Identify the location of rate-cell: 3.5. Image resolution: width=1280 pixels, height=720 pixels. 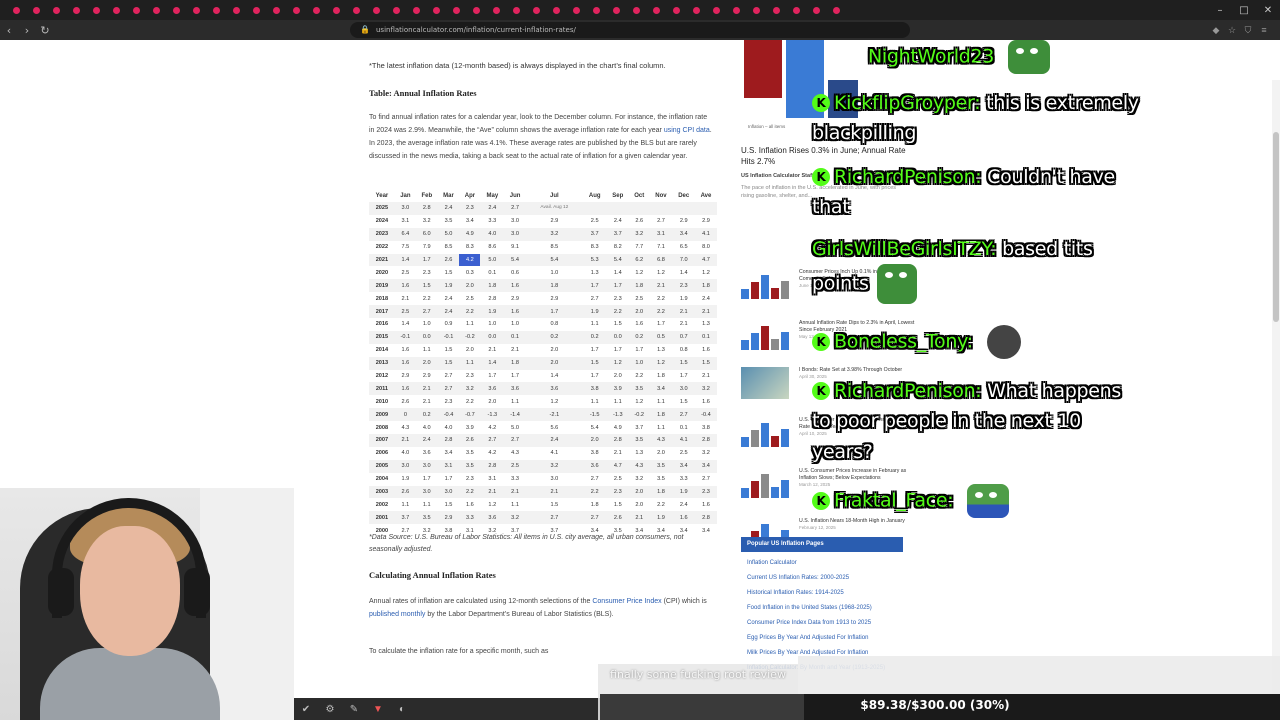
(639, 389).